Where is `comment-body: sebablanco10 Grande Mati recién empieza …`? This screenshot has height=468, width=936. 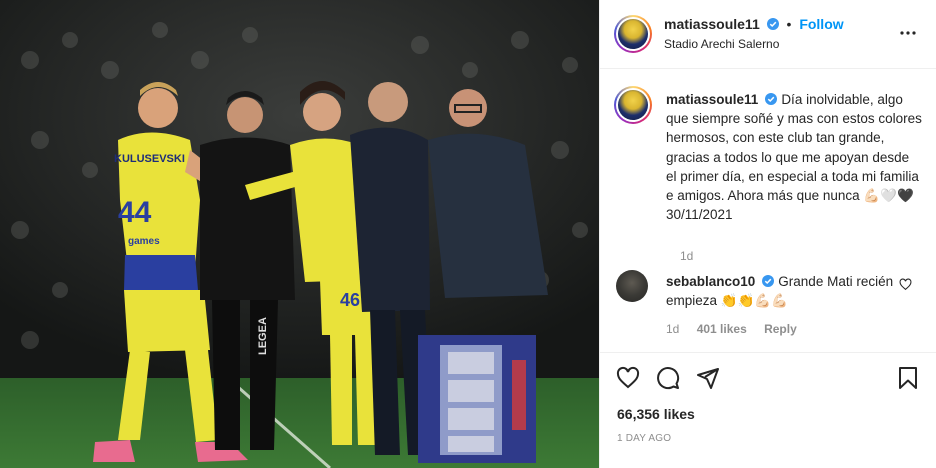
comment-body: sebablanco10 Grande Mati recién empieza … is located at coordinates (782, 291).